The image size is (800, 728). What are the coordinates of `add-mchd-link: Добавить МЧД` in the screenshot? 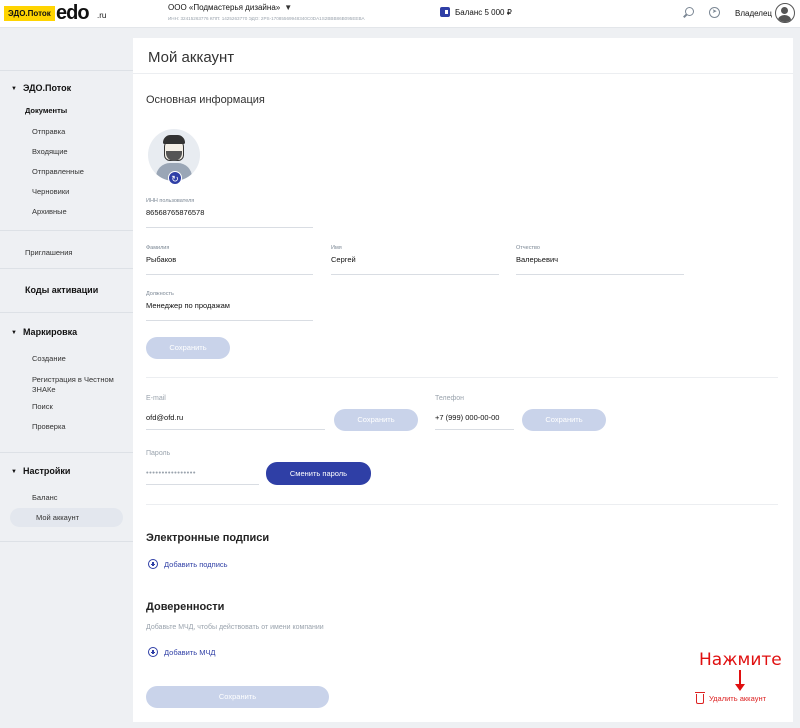 It's located at (181, 652).